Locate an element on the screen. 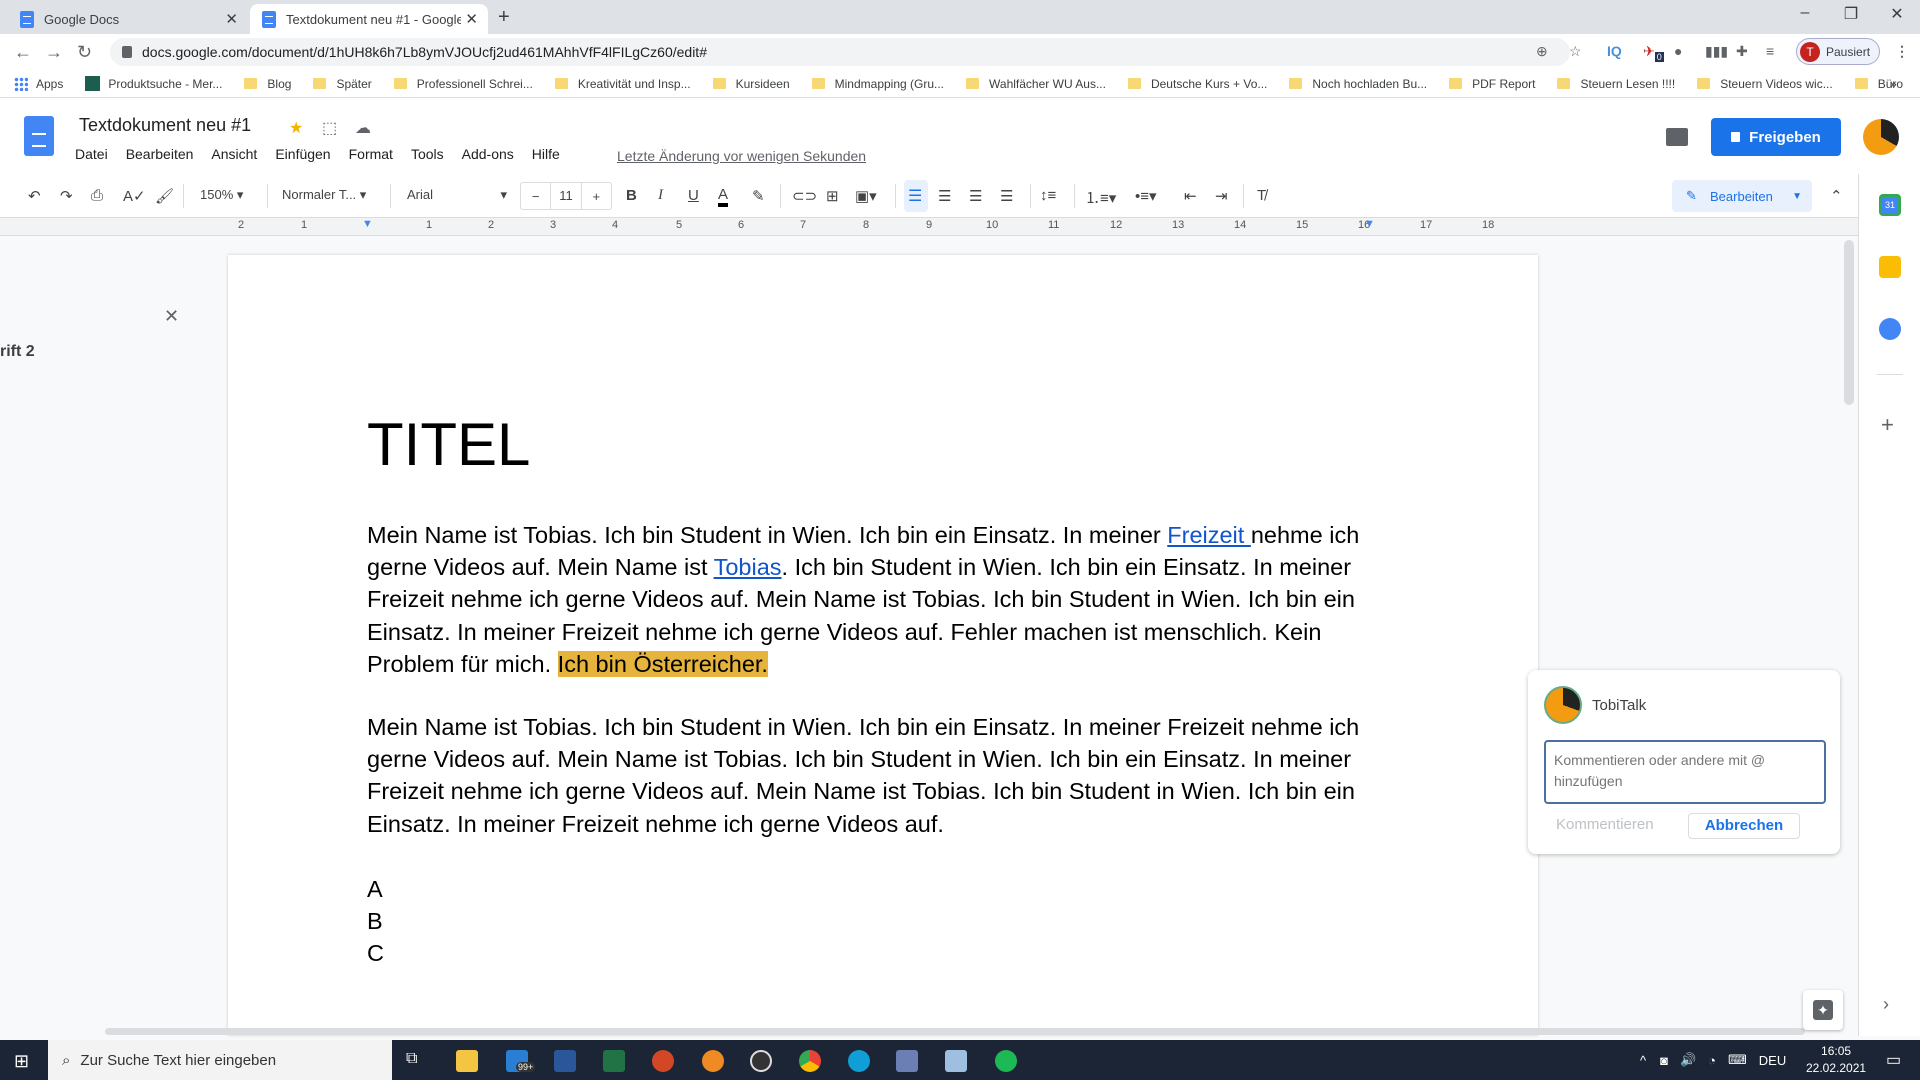  increase-font-size-icon: + is located at coordinates (596, 196).